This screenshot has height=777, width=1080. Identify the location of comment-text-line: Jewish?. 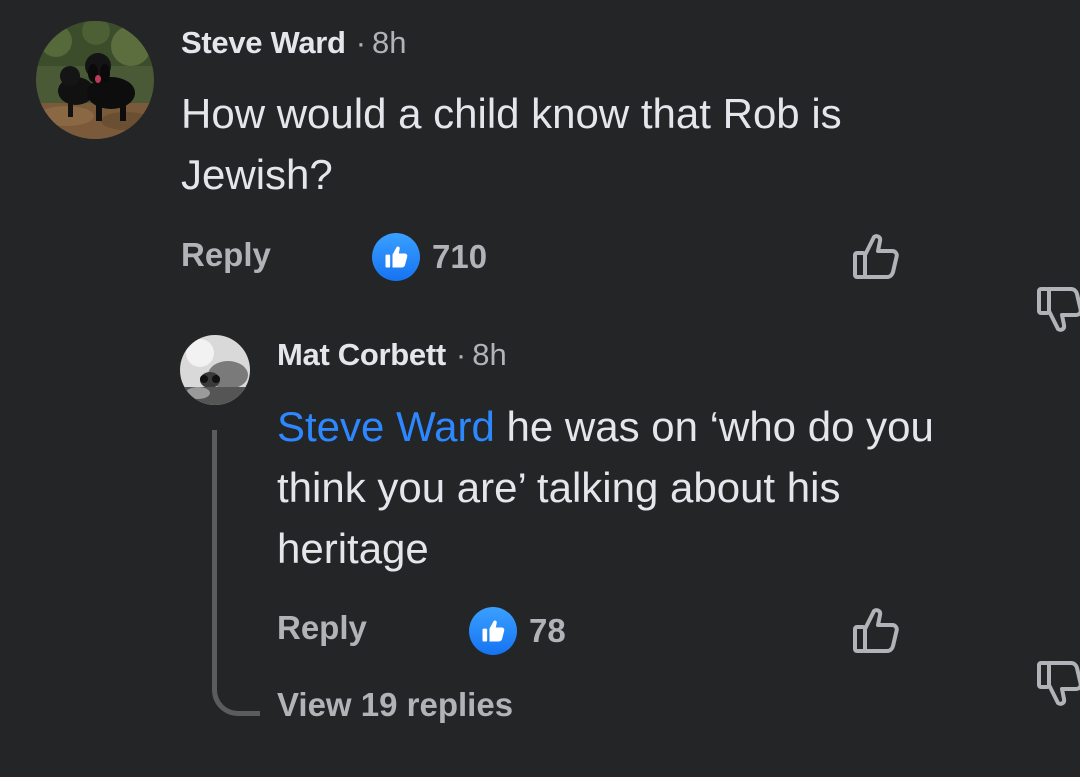
(257, 174).